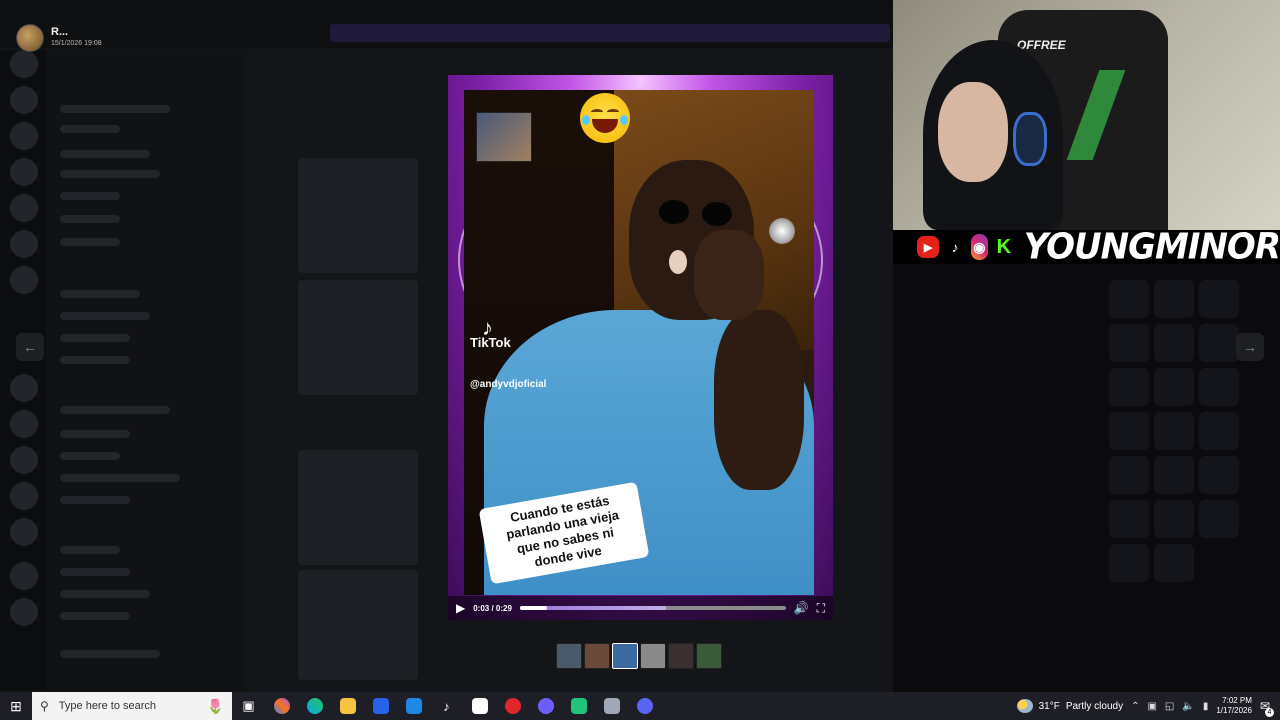 Image resolution: width=1280 pixels, height=720 pixels. Describe the element at coordinates (281, 706) in the screenshot. I see `copilot-icon` at that location.